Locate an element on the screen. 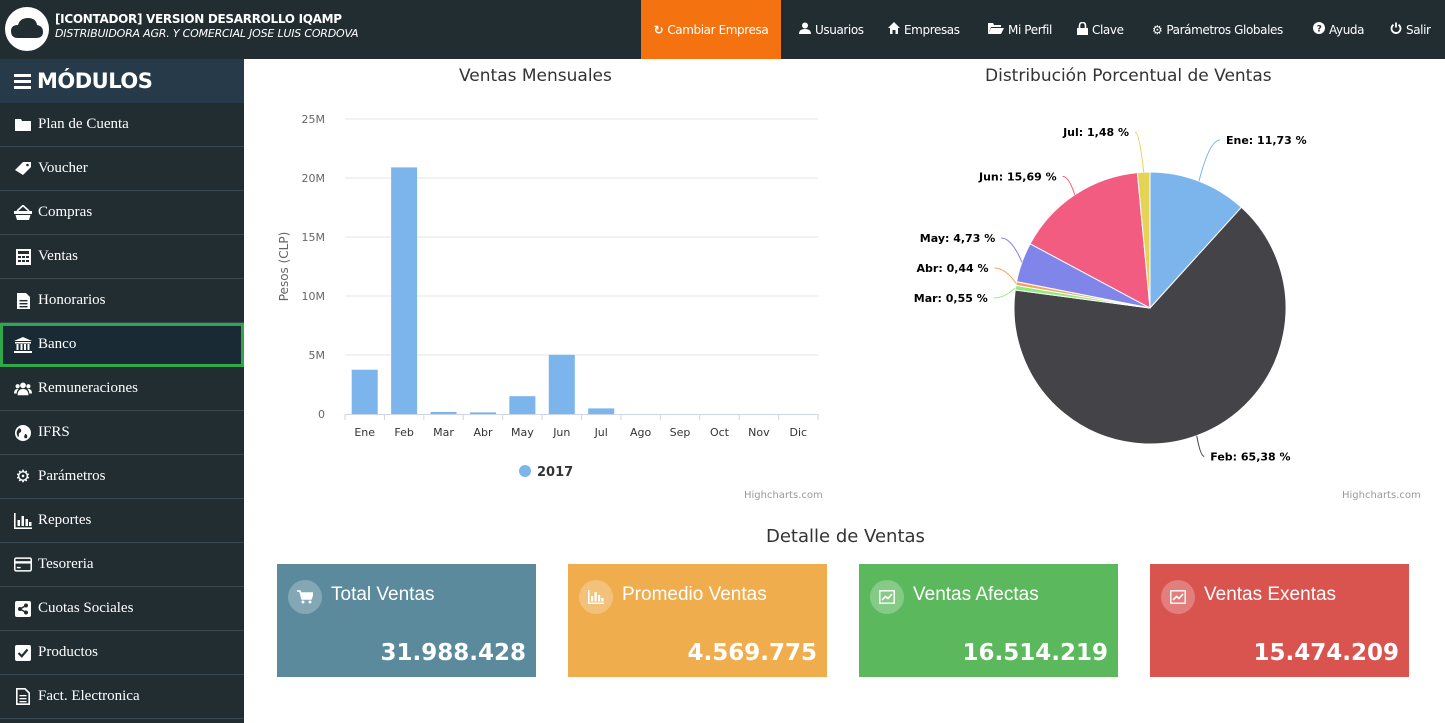  nav-usuarios: Usuarios is located at coordinates (831, 29).